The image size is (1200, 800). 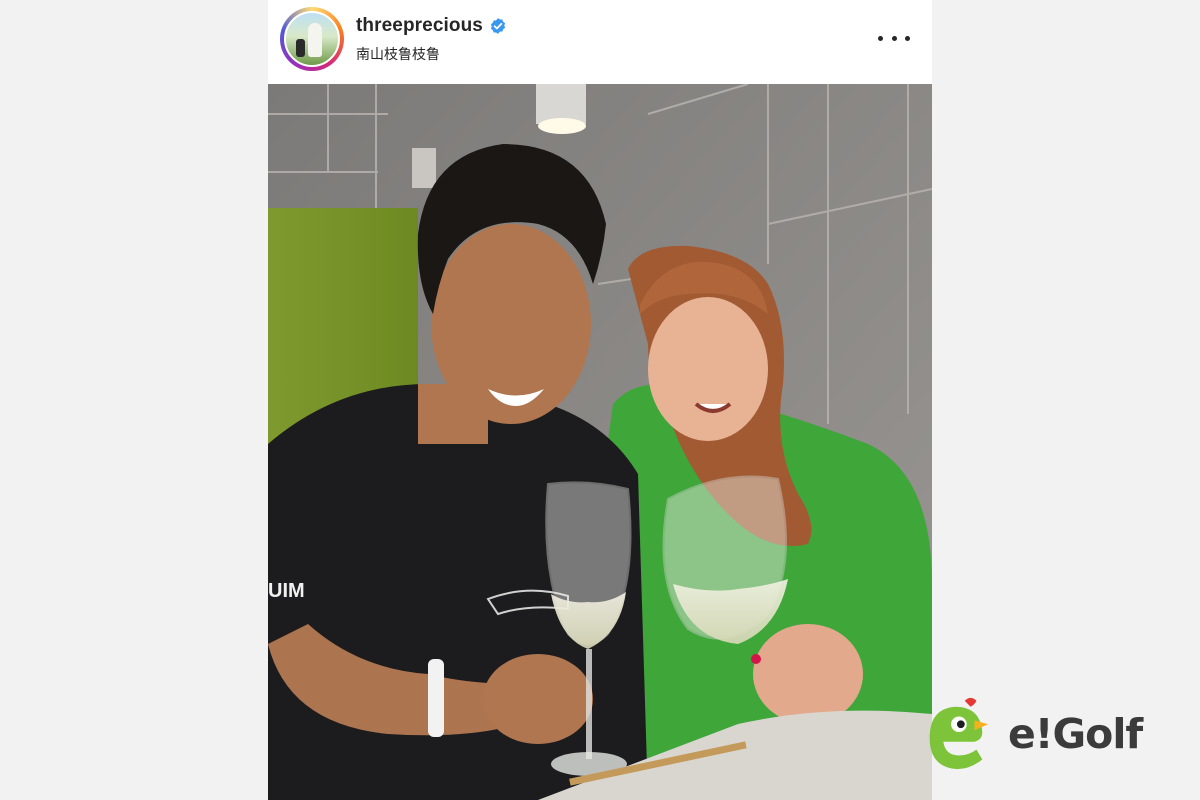 I want to click on profile-avatar, so click(x=312, y=39).